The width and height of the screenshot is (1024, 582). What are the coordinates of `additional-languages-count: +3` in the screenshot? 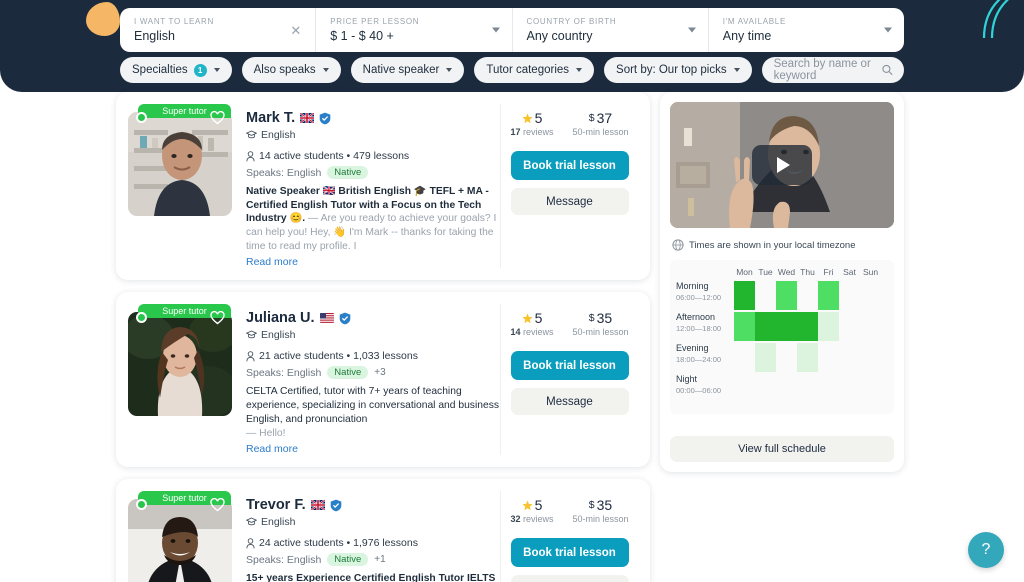 It's located at (379, 372).